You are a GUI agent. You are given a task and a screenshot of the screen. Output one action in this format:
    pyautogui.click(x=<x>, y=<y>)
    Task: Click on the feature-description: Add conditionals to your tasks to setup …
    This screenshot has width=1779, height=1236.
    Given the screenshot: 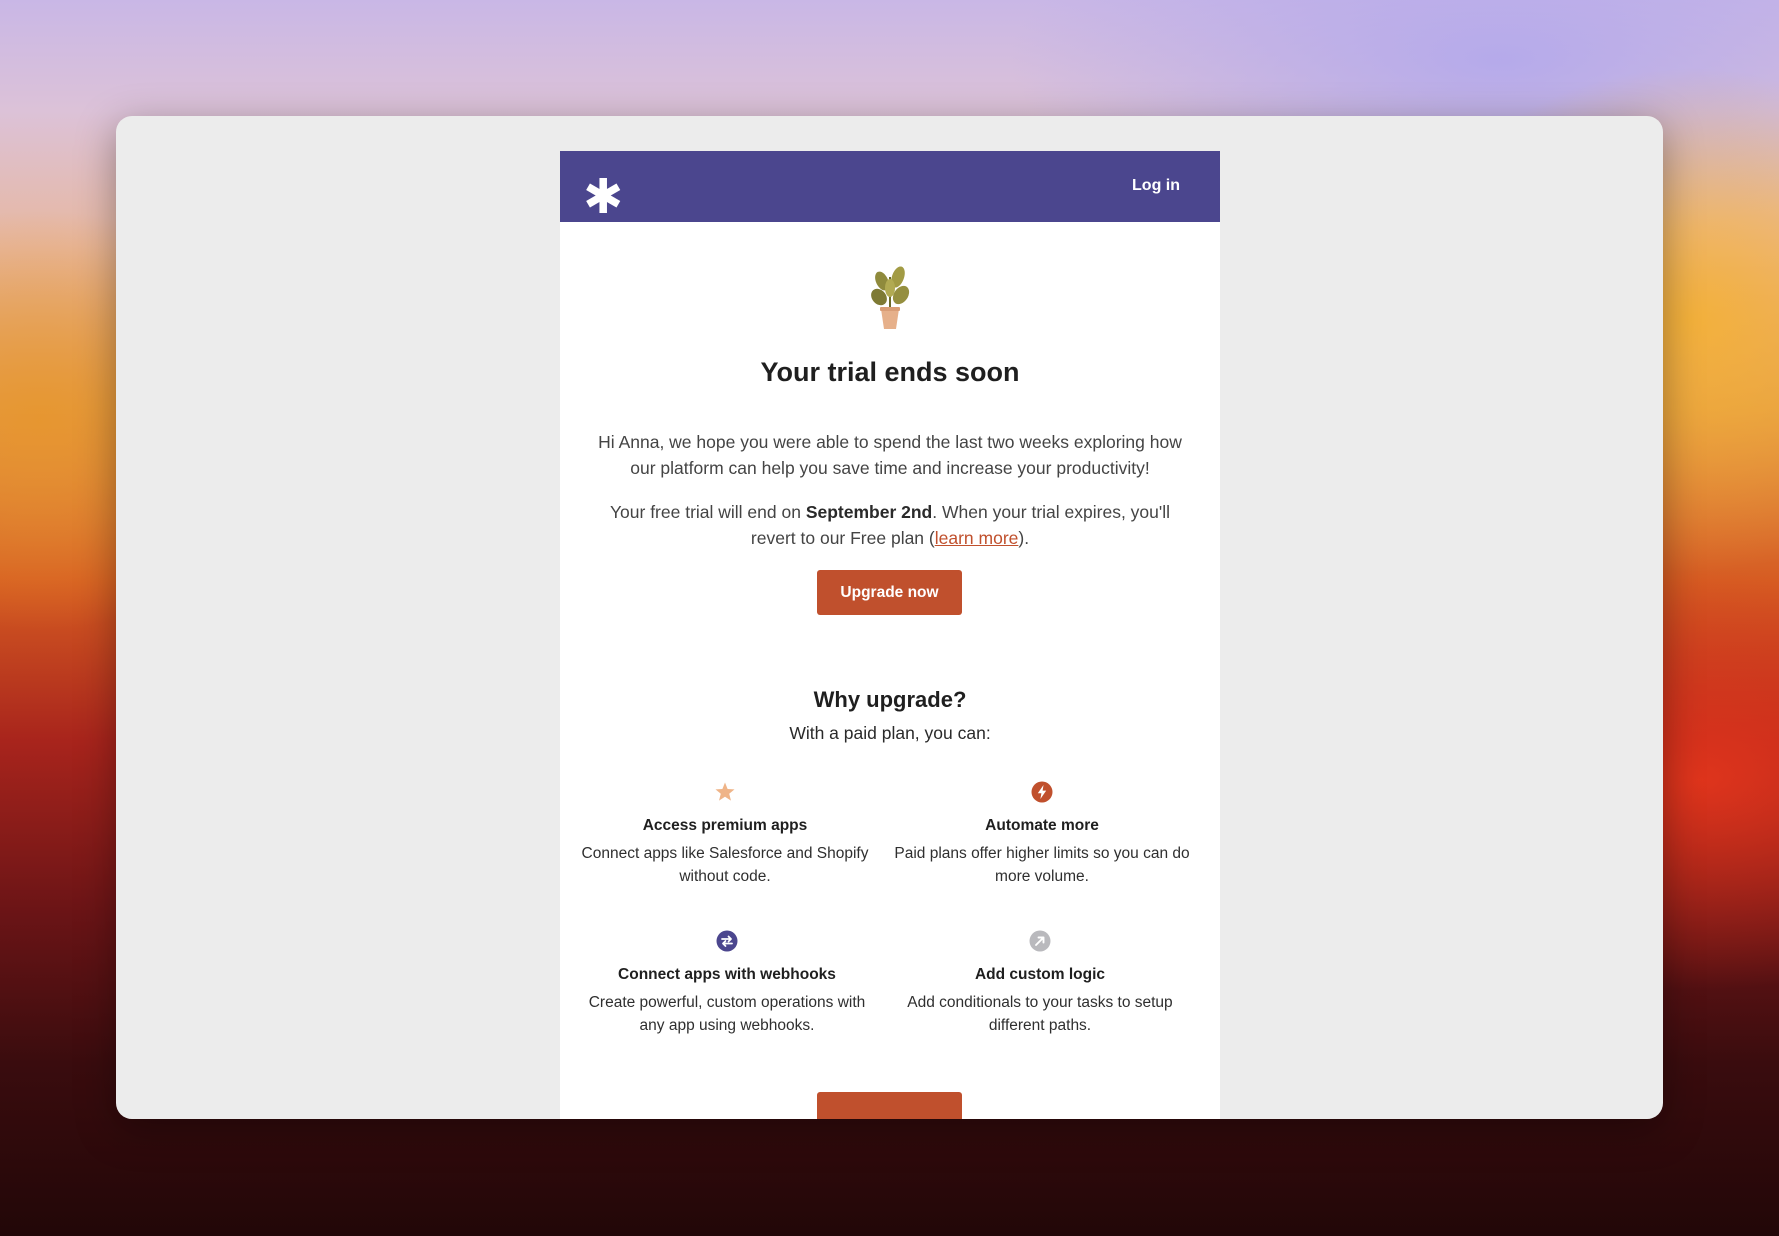 What is the action you would take?
    pyautogui.click(x=1040, y=1014)
    